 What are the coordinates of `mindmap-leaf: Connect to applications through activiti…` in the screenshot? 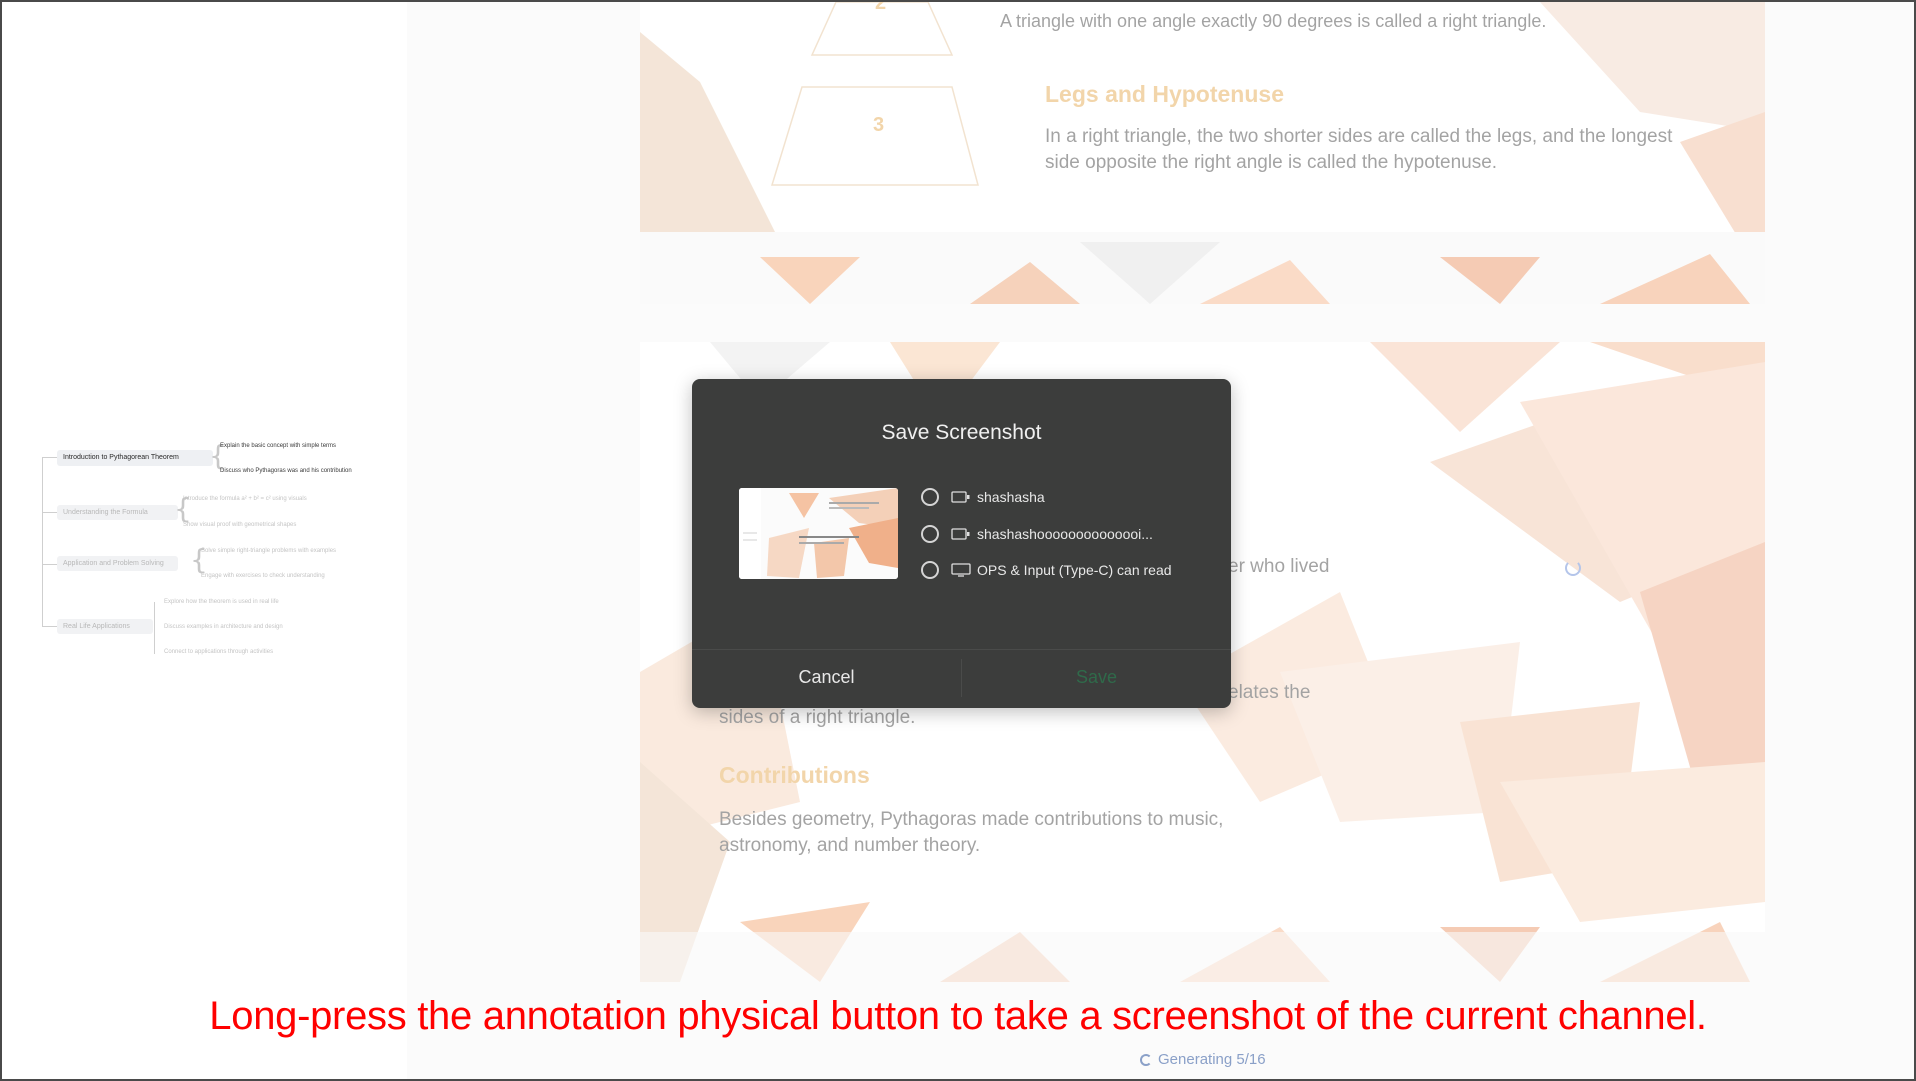 It's located at (218, 652).